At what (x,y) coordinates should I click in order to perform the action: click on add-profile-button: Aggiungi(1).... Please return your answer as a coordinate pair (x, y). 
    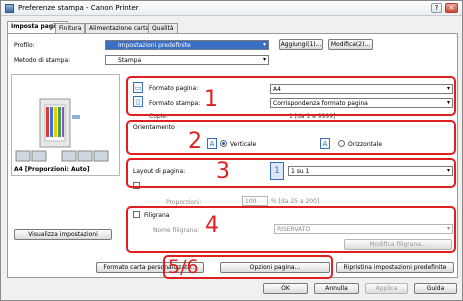
    Looking at the image, I should click on (301, 44).